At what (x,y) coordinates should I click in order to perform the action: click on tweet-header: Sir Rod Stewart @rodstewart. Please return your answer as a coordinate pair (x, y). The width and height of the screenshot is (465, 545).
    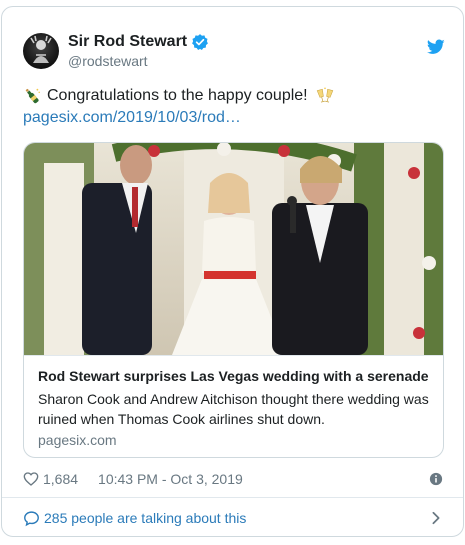
    Looking at the image, I should click on (232, 41).